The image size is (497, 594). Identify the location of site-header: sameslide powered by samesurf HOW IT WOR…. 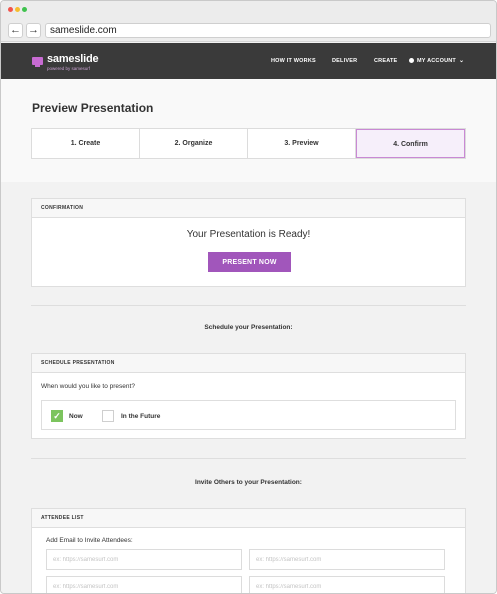
(248, 61).